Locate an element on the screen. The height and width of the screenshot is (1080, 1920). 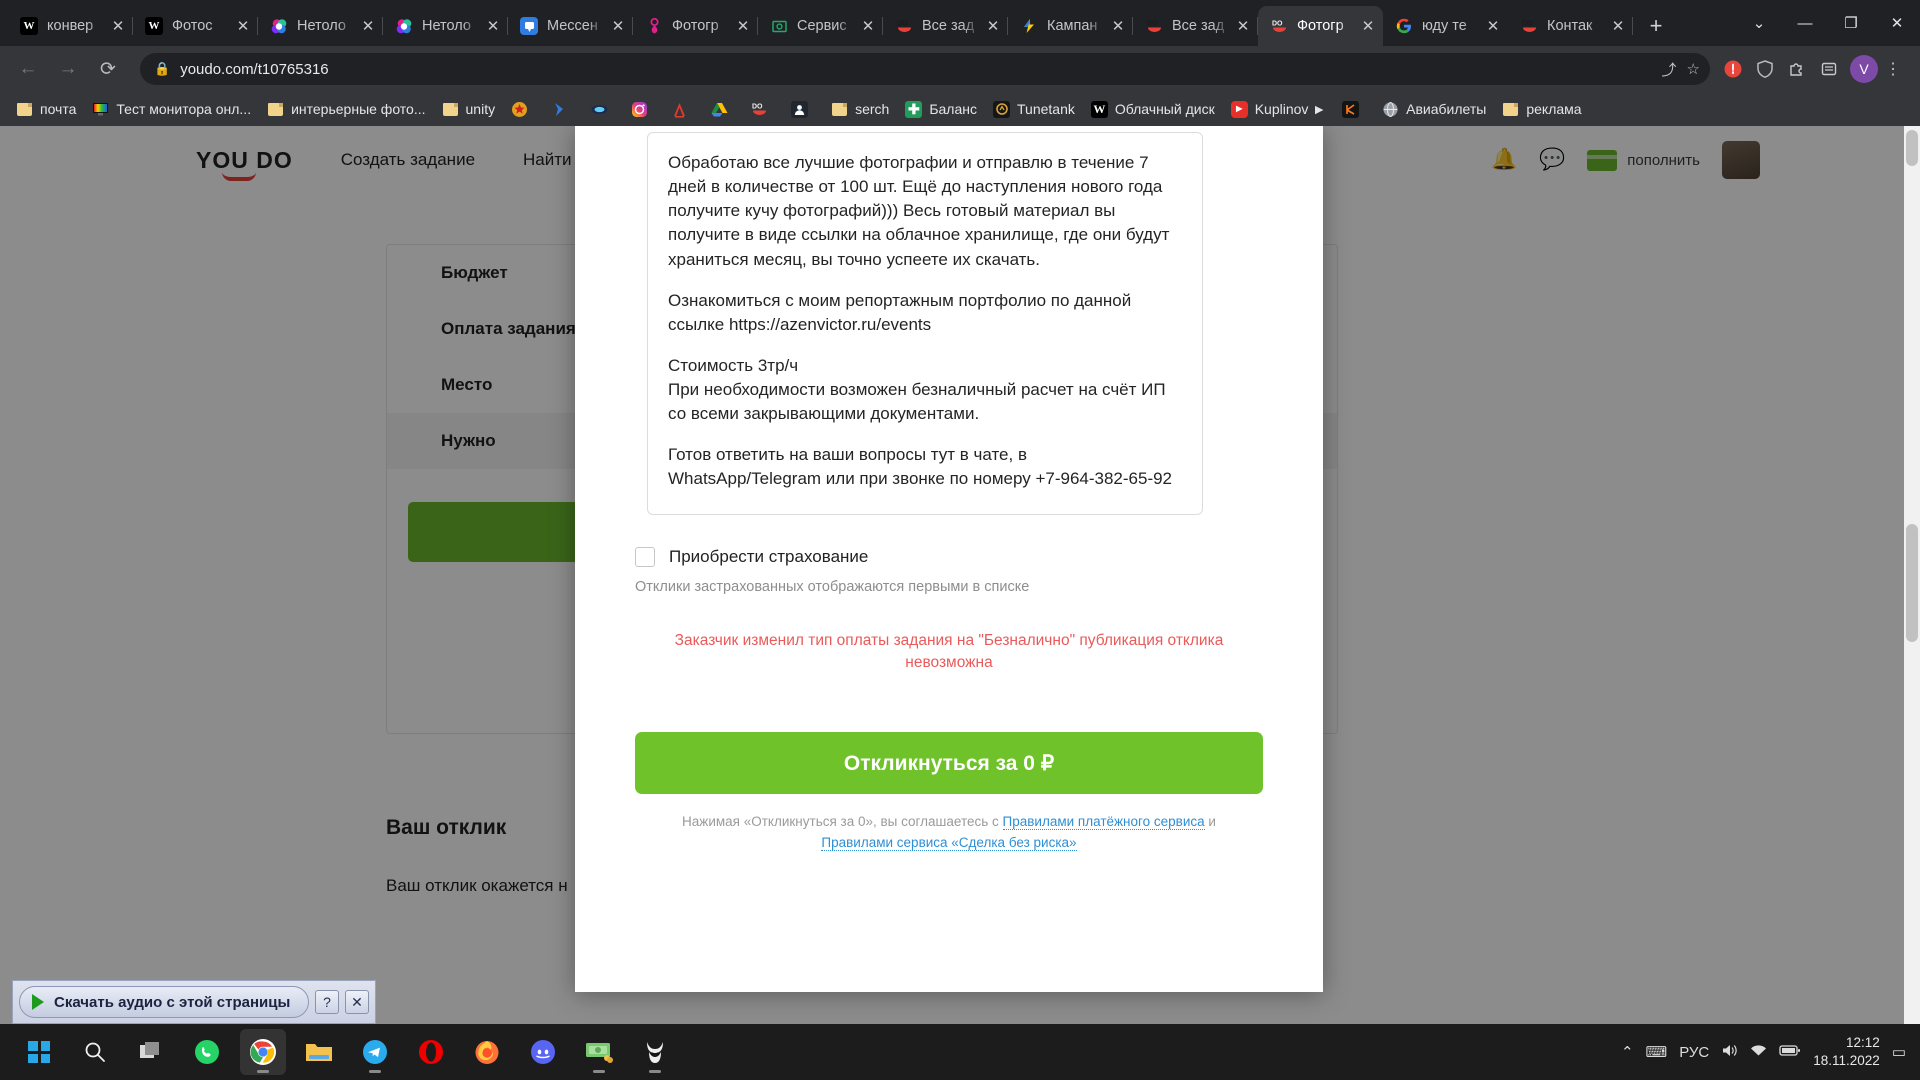
browser-tab: Кампан ✕ is located at coordinates (1070, 26).